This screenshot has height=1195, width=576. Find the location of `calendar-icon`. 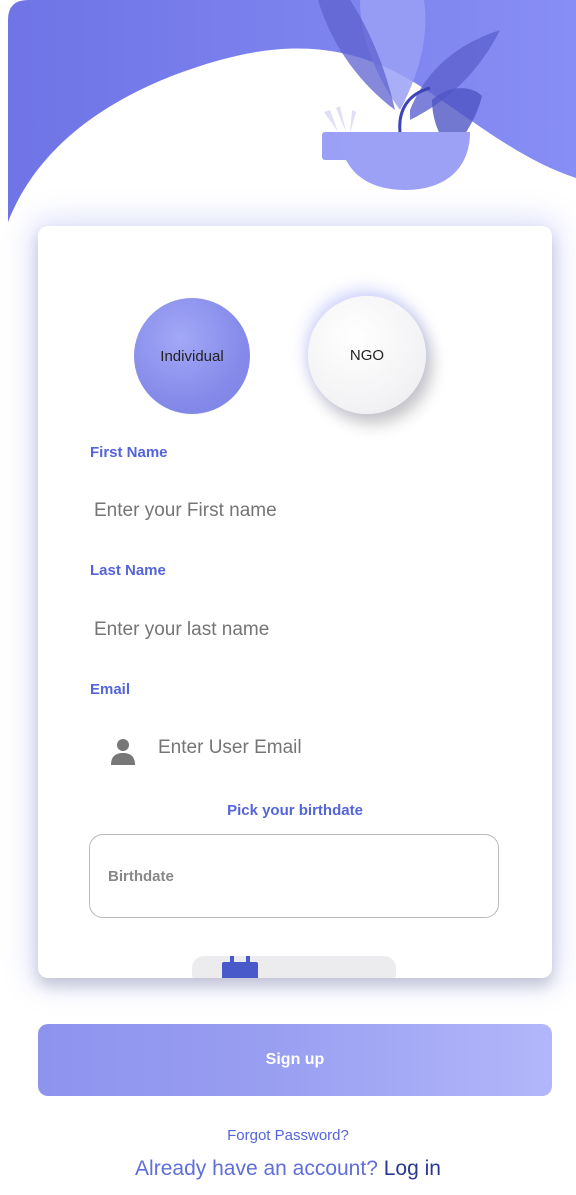

calendar-icon is located at coordinates (240, 967).